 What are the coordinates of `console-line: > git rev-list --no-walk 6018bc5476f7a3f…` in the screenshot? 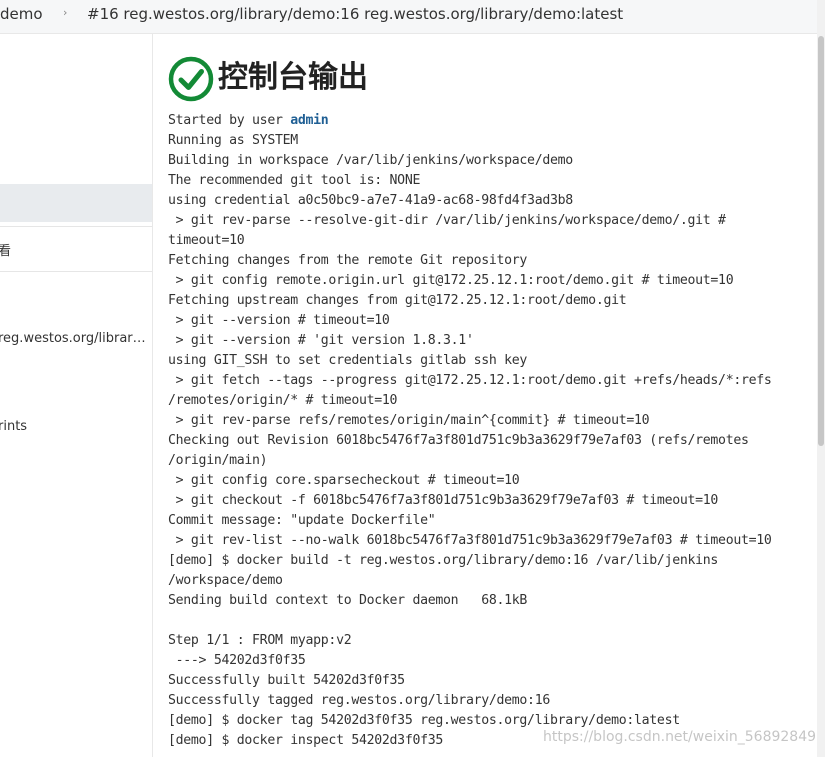 It's located at (470, 540).